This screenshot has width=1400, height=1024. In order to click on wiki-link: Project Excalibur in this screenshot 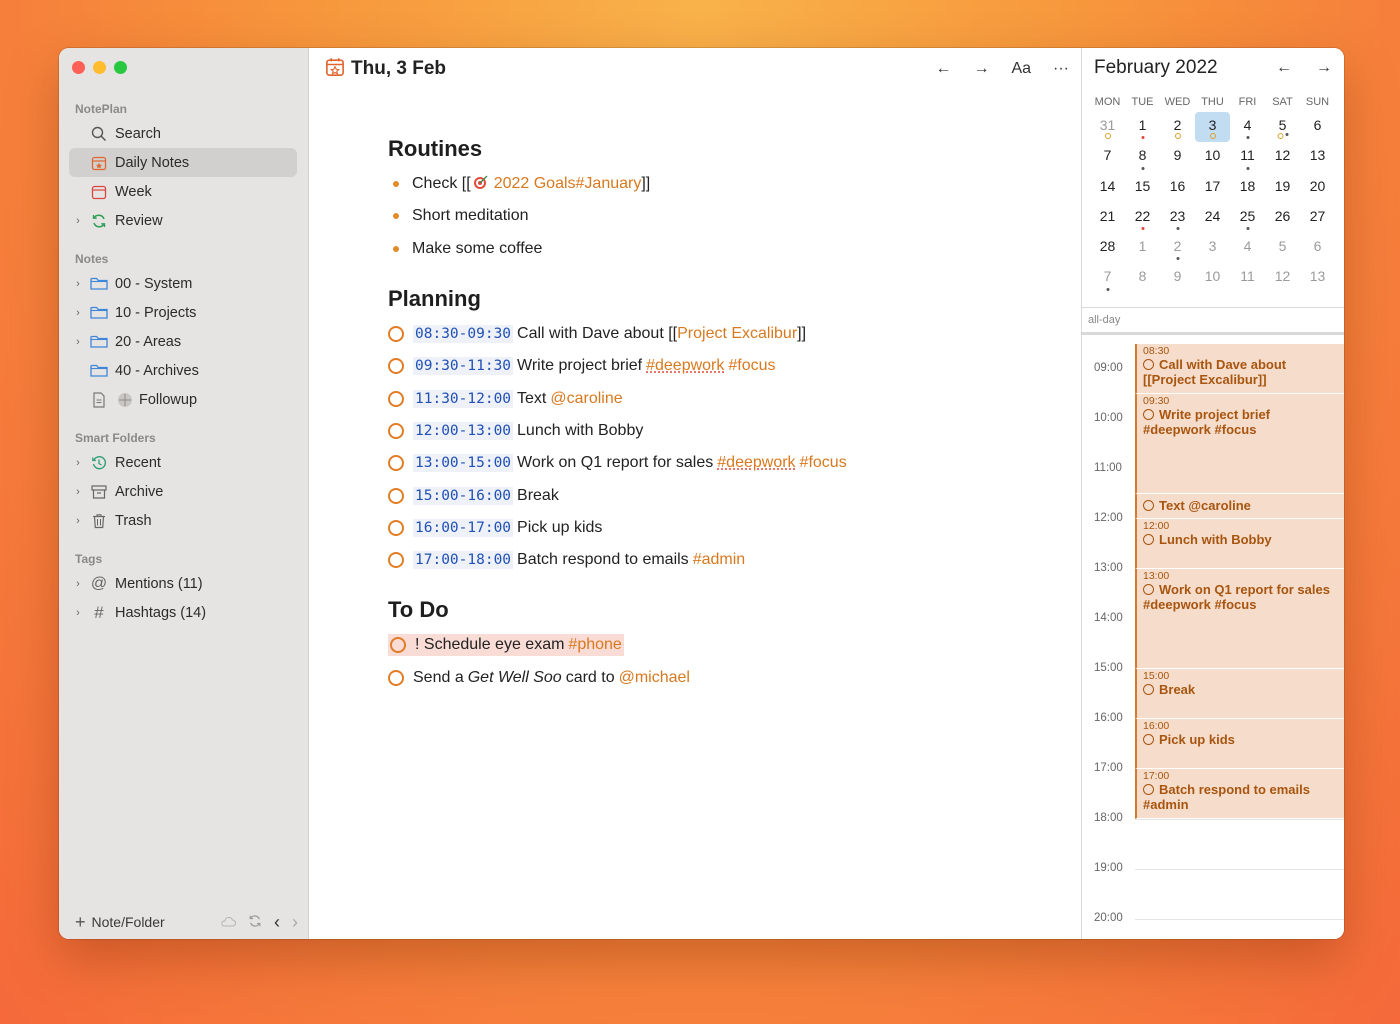, I will do `click(737, 334)`.